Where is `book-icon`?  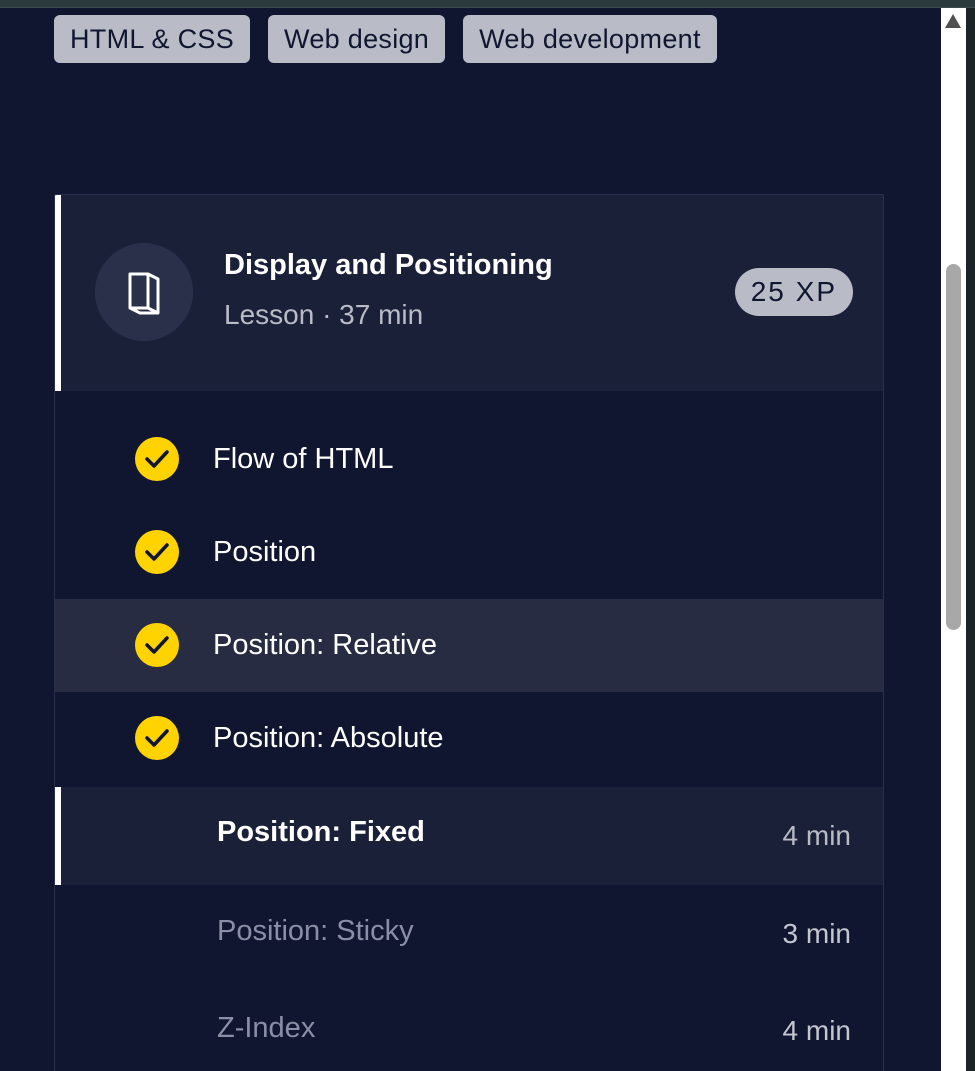
book-icon is located at coordinates (144, 292).